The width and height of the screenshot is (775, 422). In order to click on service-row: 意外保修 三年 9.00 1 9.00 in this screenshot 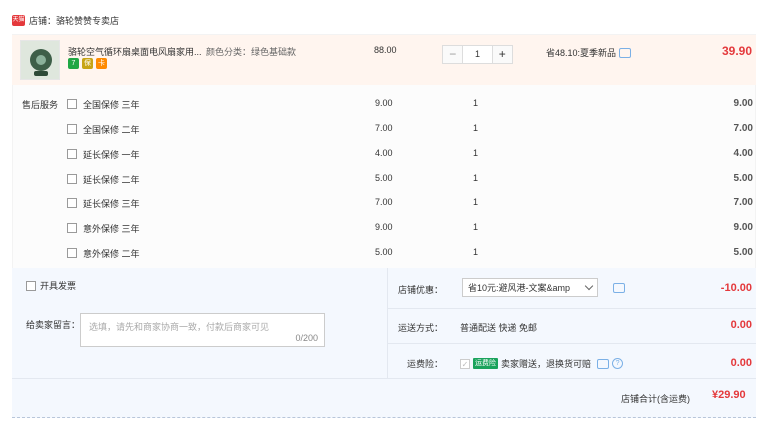, I will do `click(412, 232)`.